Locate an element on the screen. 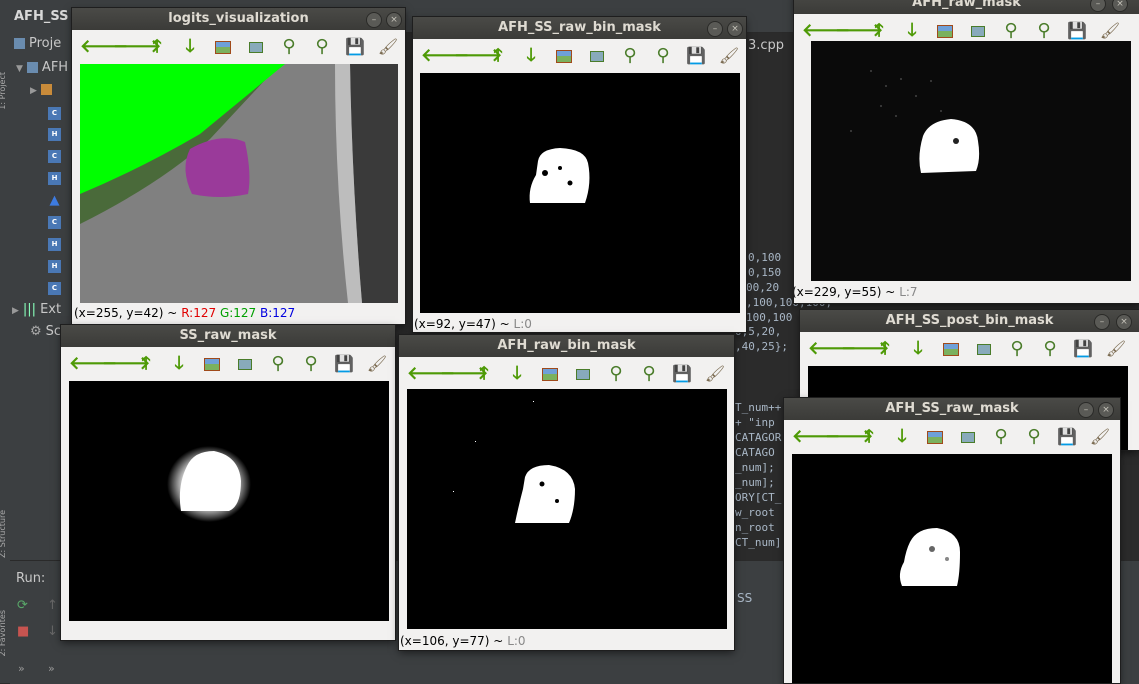  afh-ss-raw-mask-image is located at coordinates (952, 568).